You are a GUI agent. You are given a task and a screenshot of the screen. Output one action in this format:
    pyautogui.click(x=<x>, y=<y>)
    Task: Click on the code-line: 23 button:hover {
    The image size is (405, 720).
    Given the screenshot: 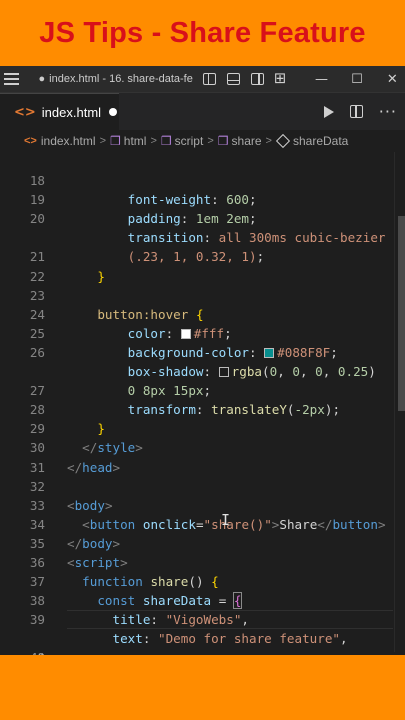 What is the action you would take?
    pyautogui.click(x=202, y=294)
    